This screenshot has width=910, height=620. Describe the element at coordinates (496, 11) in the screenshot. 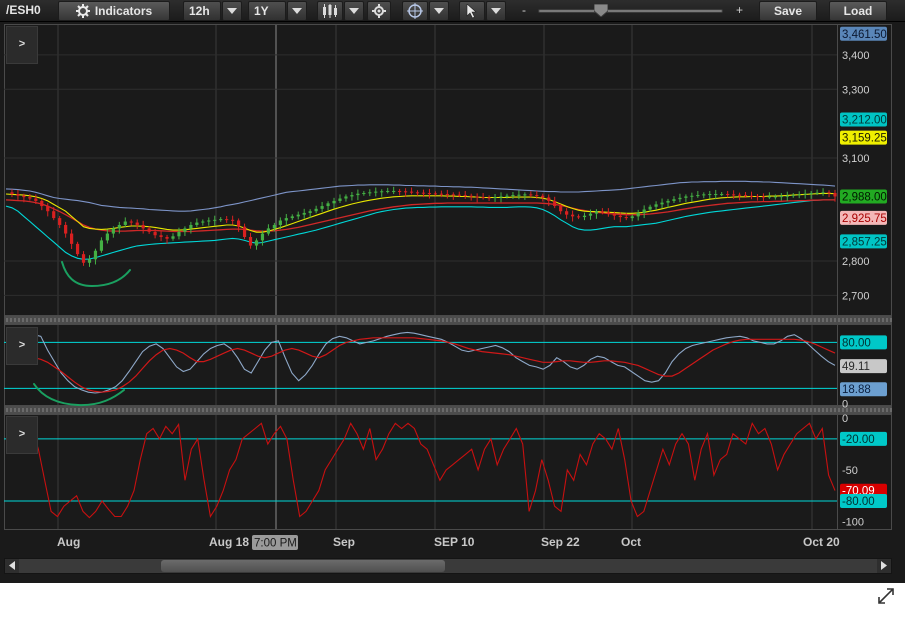

I see `cursor-dropdown-button` at that location.